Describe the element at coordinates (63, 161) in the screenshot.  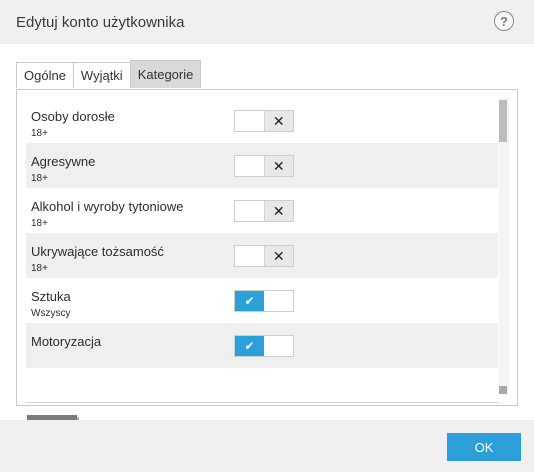
I see `category-label: Agresywne` at that location.